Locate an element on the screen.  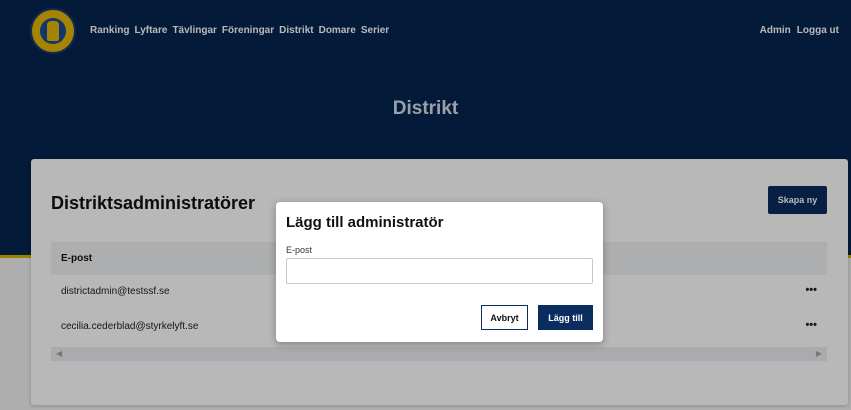
add-button: Lägg till is located at coordinates (565, 317).